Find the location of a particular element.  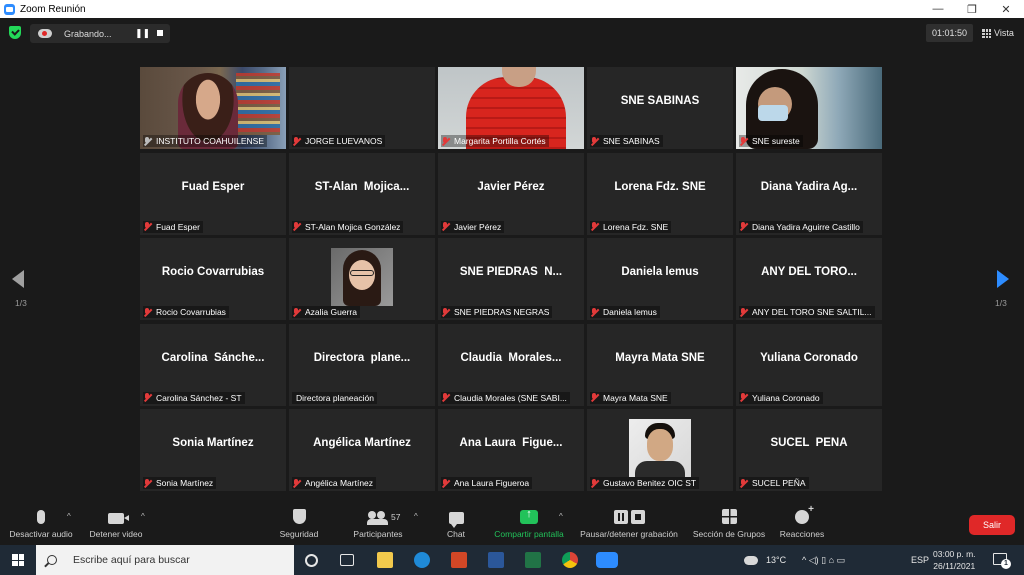

audio-options-chevron-icon: ^ is located at coordinates (69, 516).